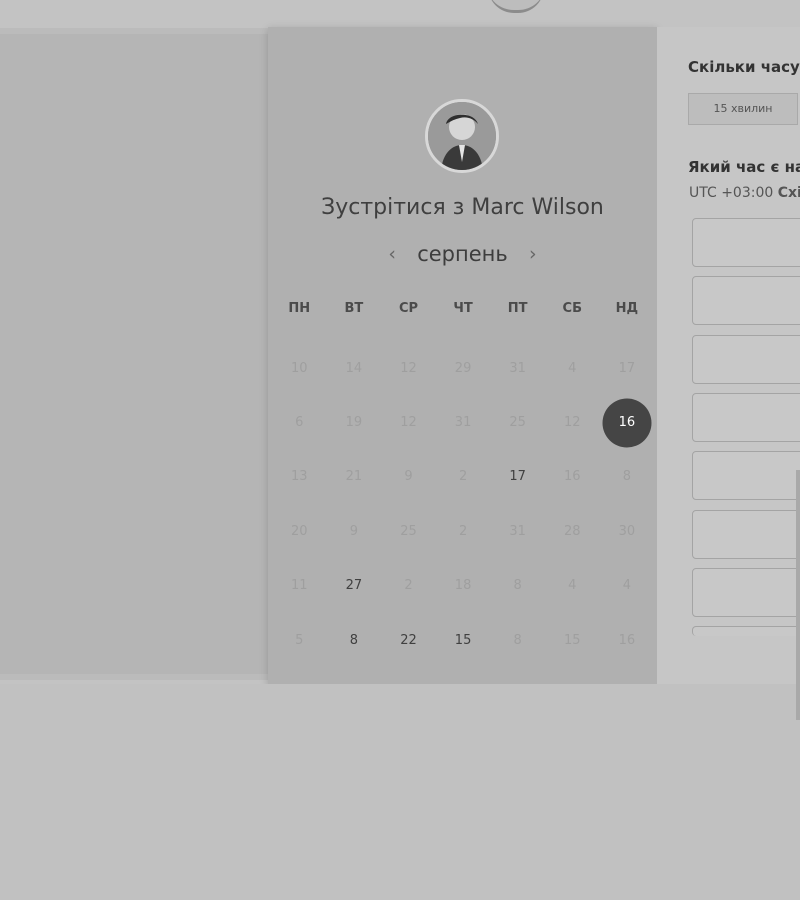 The width and height of the screenshot is (800, 900). Describe the element at coordinates (463, 586) in the screenshot. I see `calendar-day: 18` at that location.